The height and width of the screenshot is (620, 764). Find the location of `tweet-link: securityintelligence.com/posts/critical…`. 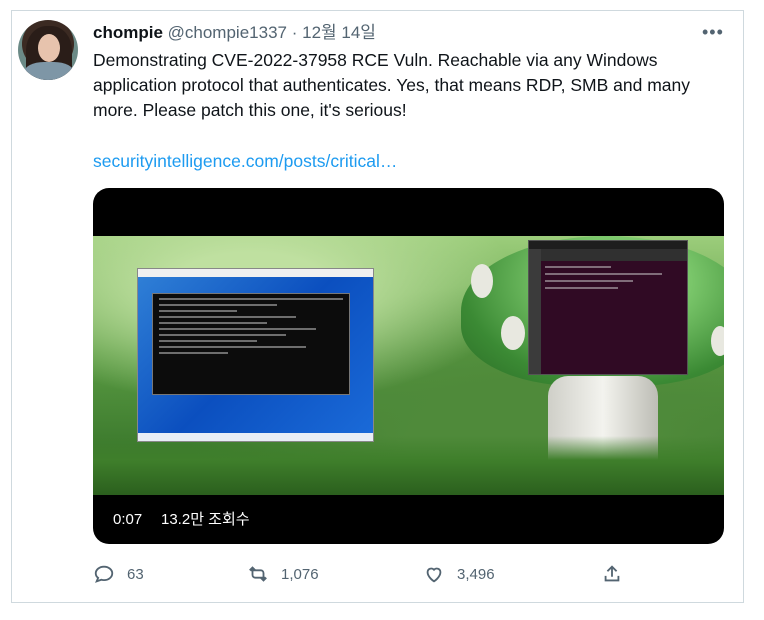

tweet-link: securityintelligence.com/posts/critical… is located at coordinates (245, 161).